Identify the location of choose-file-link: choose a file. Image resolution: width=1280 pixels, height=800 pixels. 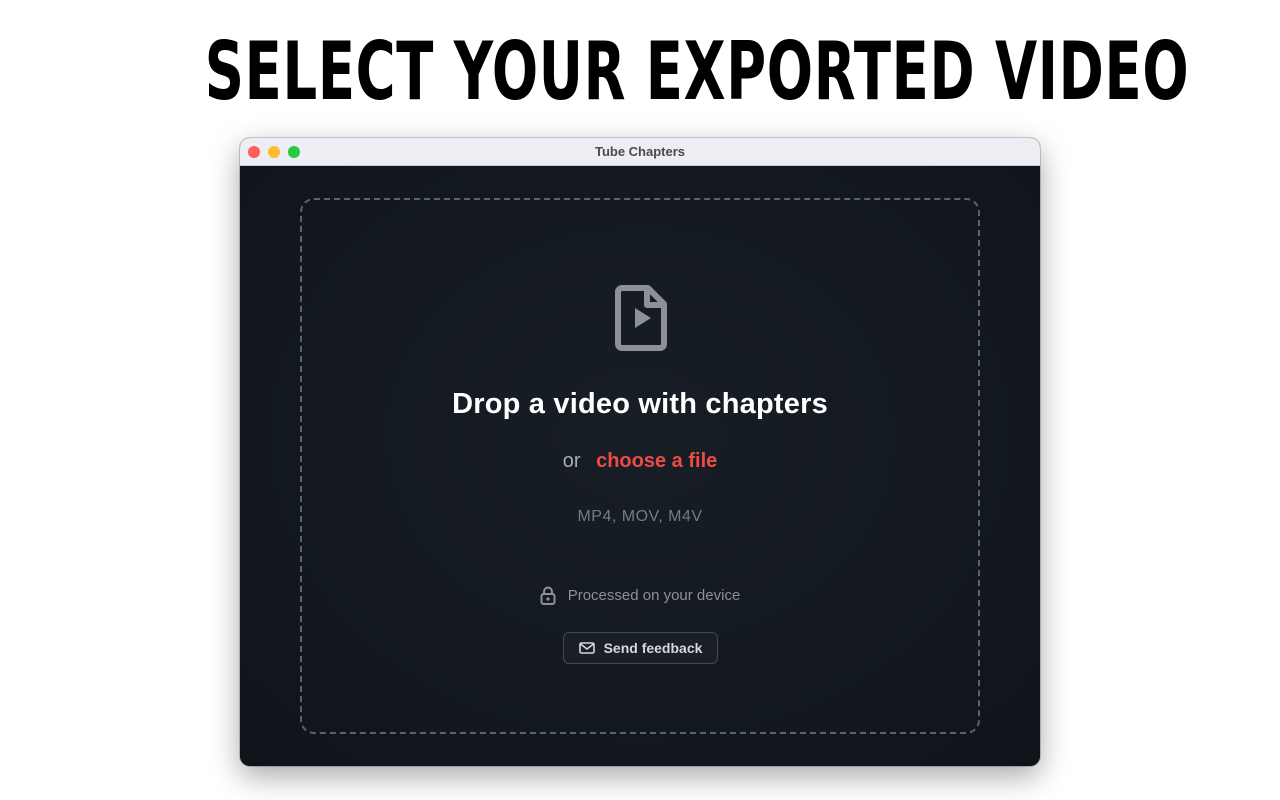
(656, 461).